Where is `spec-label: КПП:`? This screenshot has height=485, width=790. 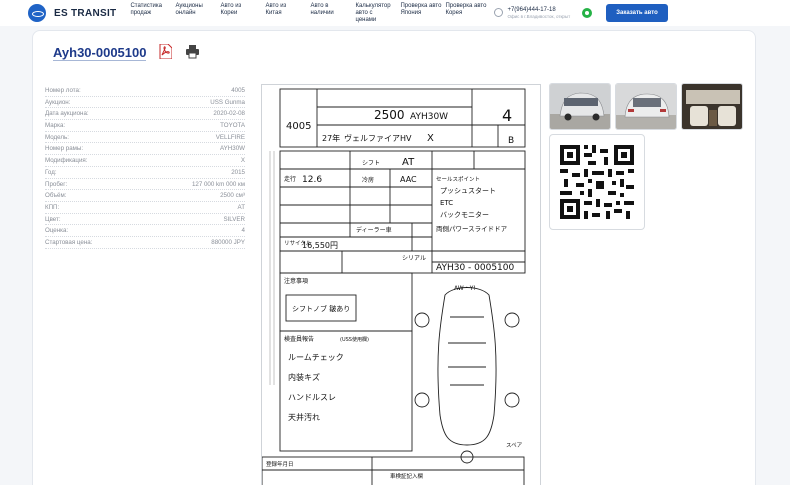 spec-label: КПП: is located at coordinates (52, 207).